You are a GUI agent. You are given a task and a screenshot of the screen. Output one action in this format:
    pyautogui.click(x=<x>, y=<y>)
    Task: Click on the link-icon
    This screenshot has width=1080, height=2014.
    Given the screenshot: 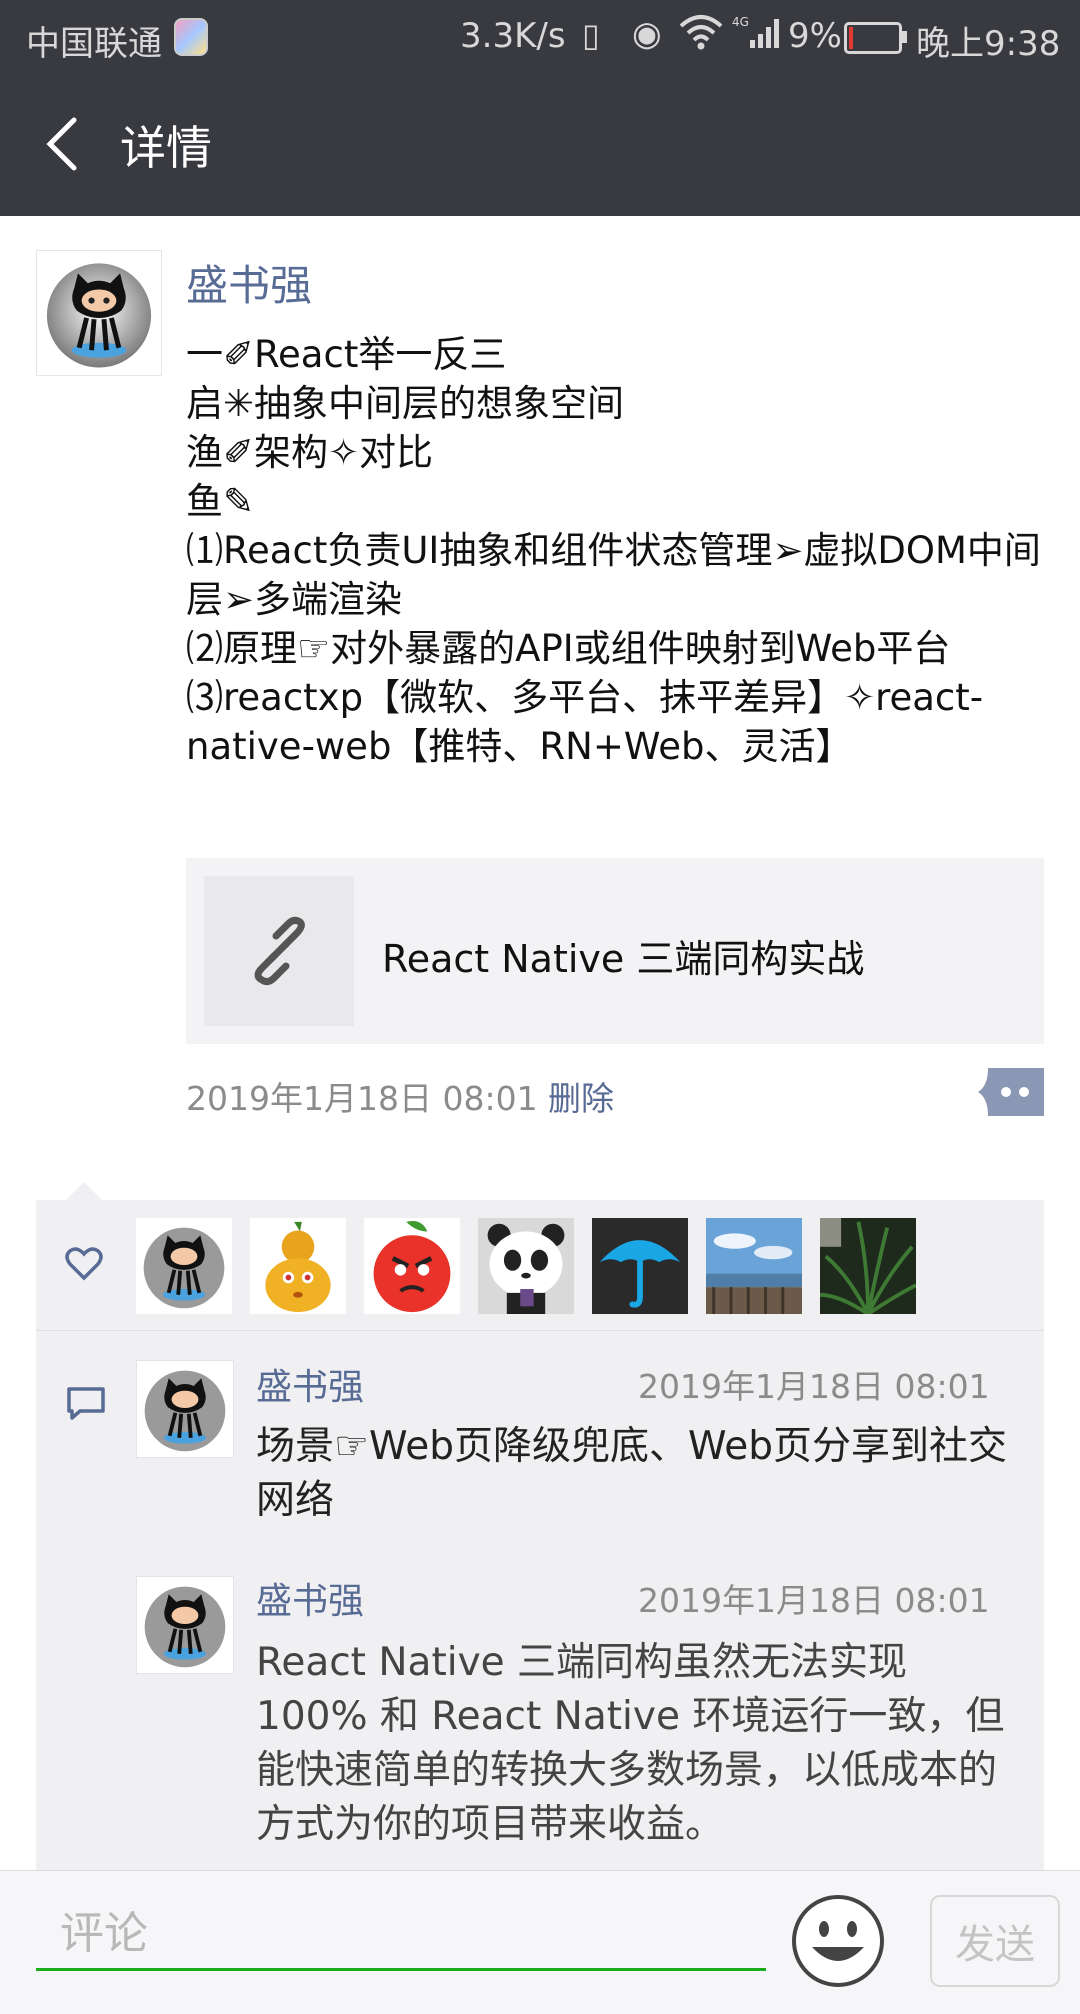 What is the action you would take?
    pyautogui.click(x=279, y=951)
    